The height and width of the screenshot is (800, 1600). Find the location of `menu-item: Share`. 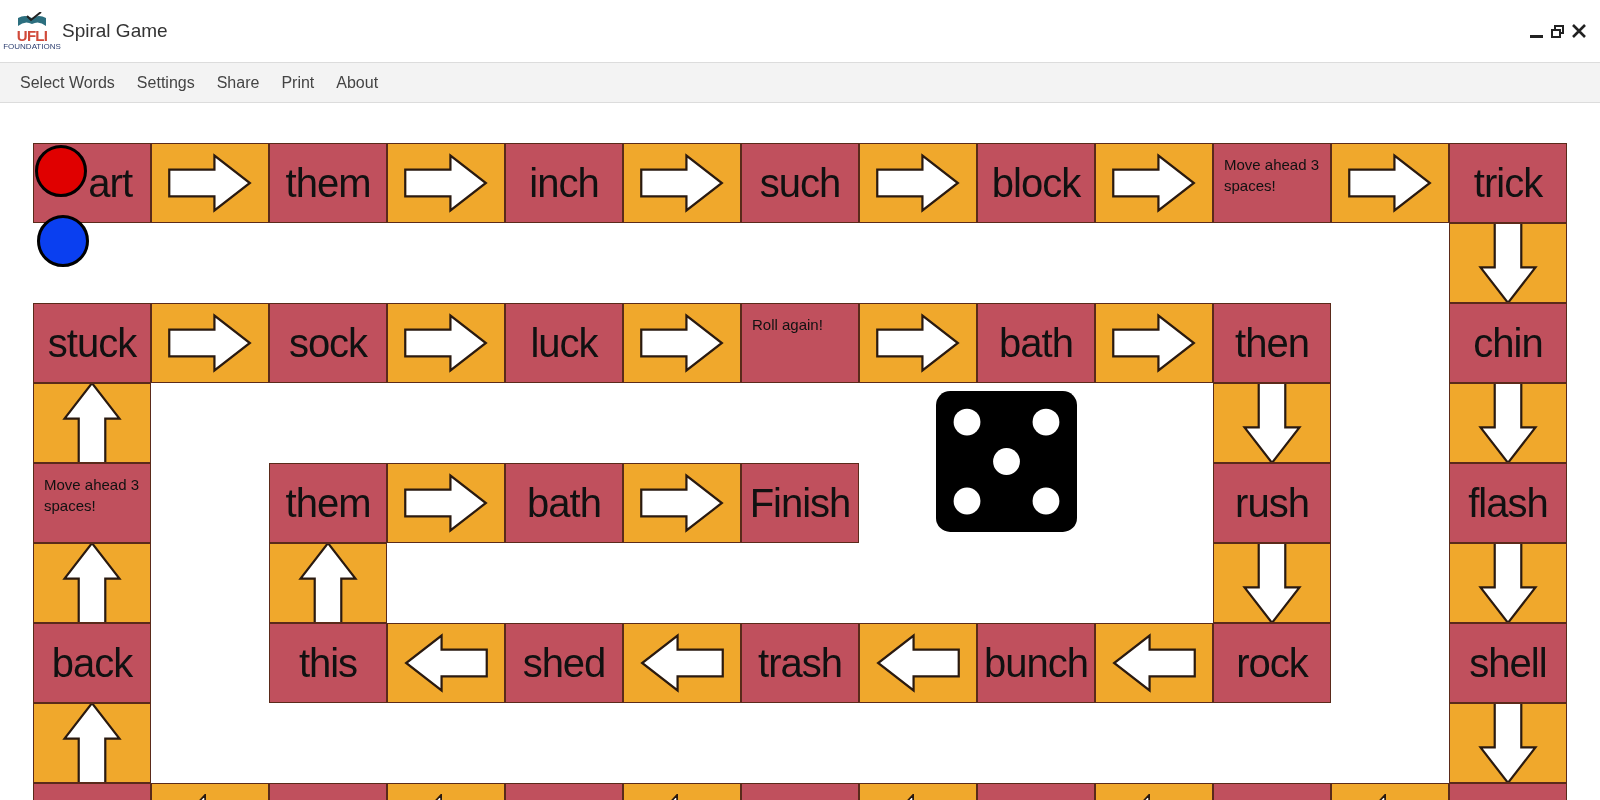

menu-item: Share is located at coordinates (238, 82).